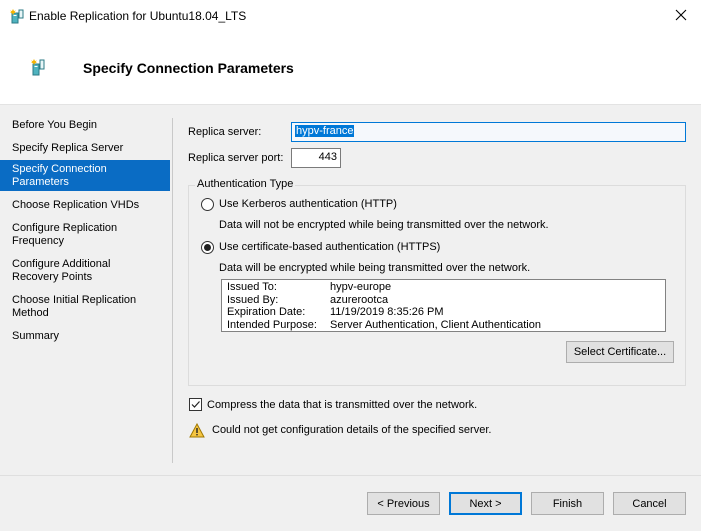 This screenshot has width=701, height=531. I want to click on header-divider, so click(350, 104).